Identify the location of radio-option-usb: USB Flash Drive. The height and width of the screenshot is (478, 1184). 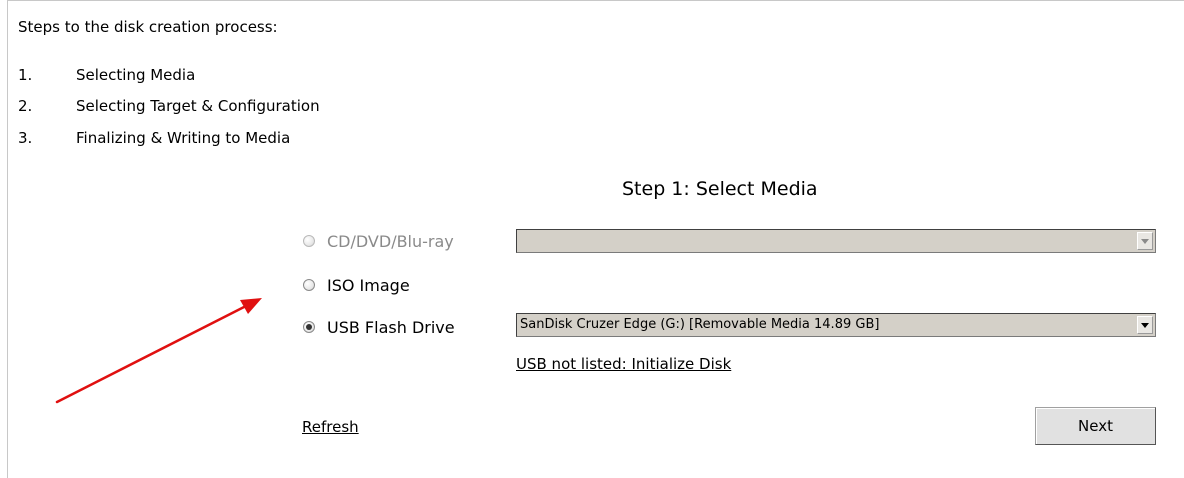
(379, 327).